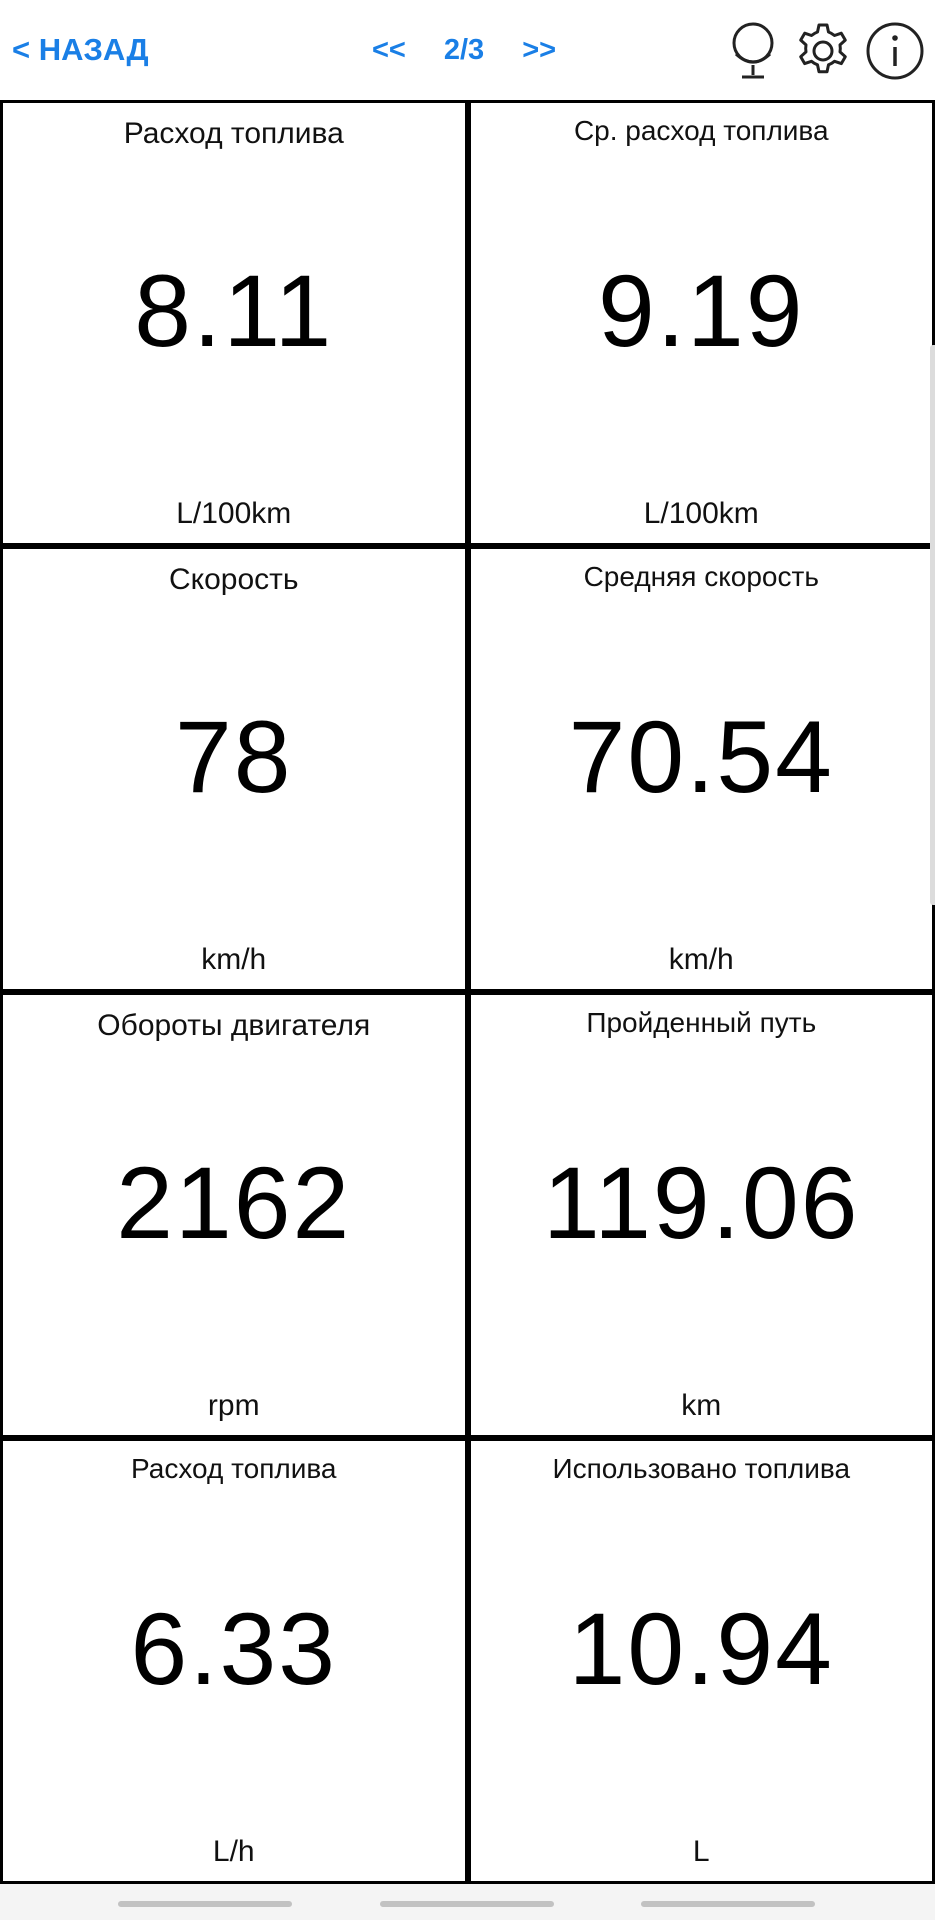 This screenshot has width=935, height=1920. What do you see at coordinates (80, 50) in the screenshot?
I see `back-button: < НАЗАД` at bounding box center [80, 50].